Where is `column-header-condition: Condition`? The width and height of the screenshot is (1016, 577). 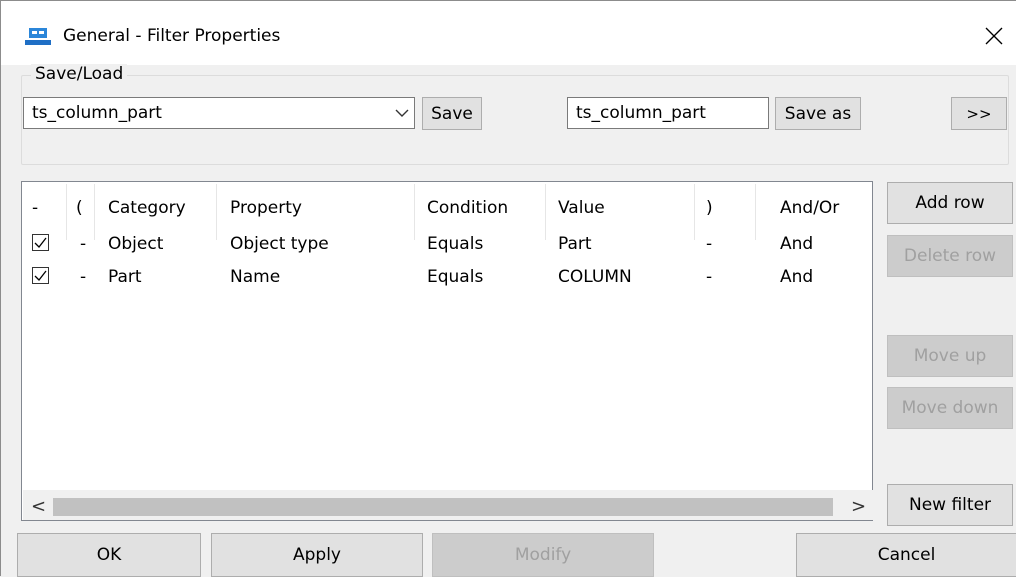
column-header-condition: Condition is located at coordinates (467, 208).